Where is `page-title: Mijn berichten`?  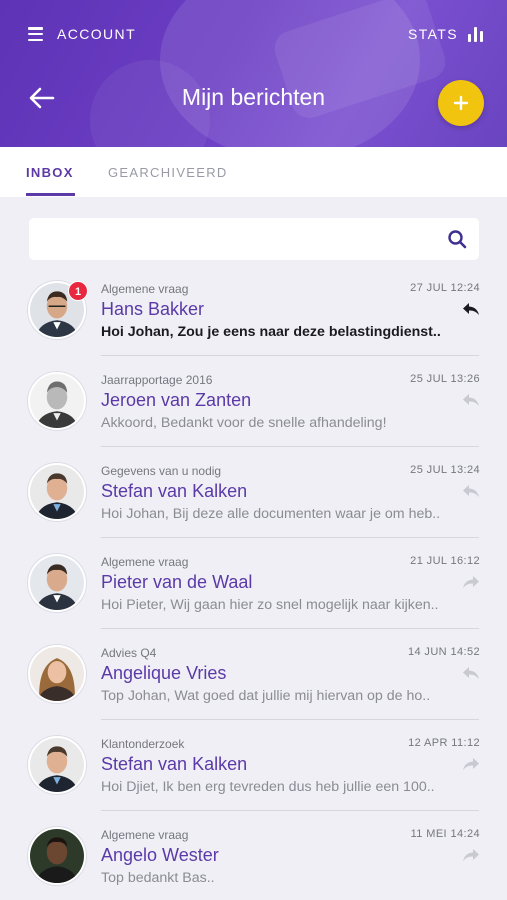
page-title: Mijn berichten is located at coordinates (253, 97).